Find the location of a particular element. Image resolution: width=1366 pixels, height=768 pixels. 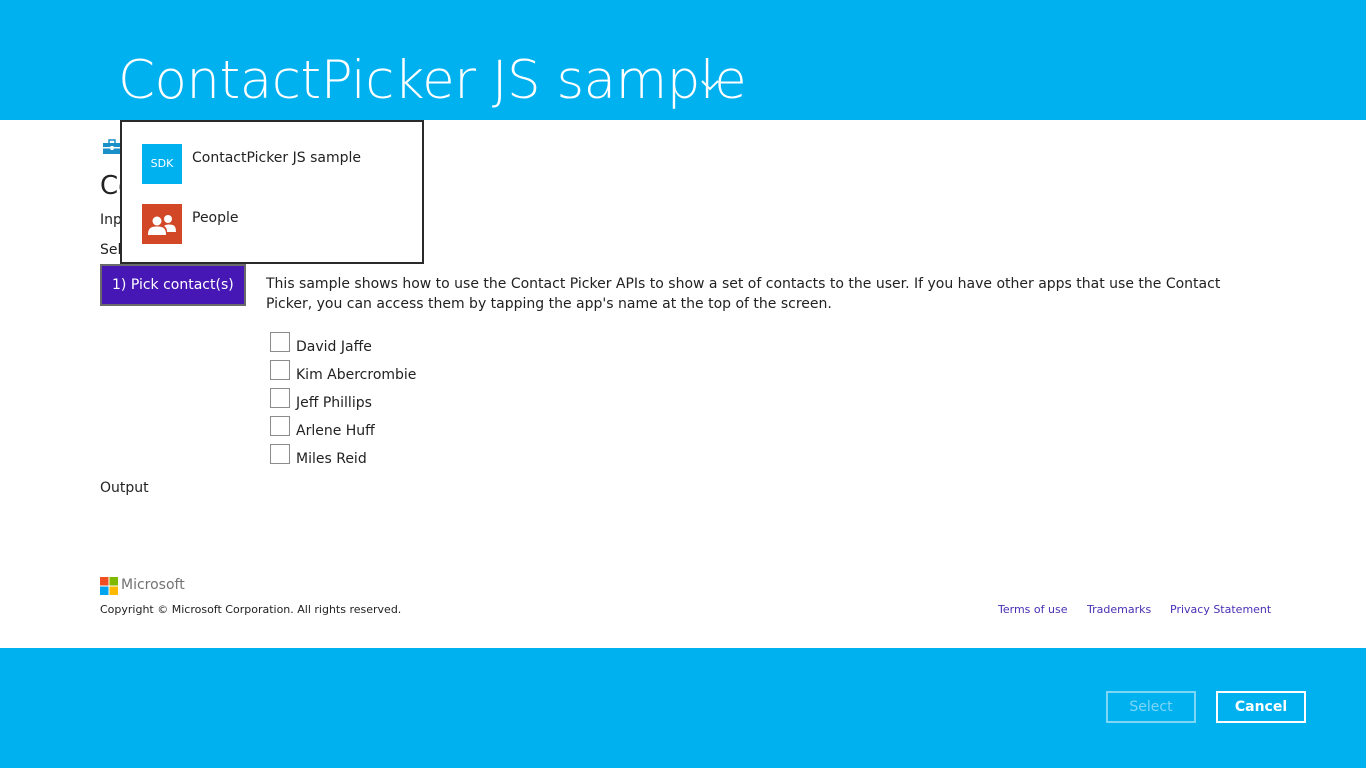

contact-name: Arlene Huff is located at coordinates (335, 431).